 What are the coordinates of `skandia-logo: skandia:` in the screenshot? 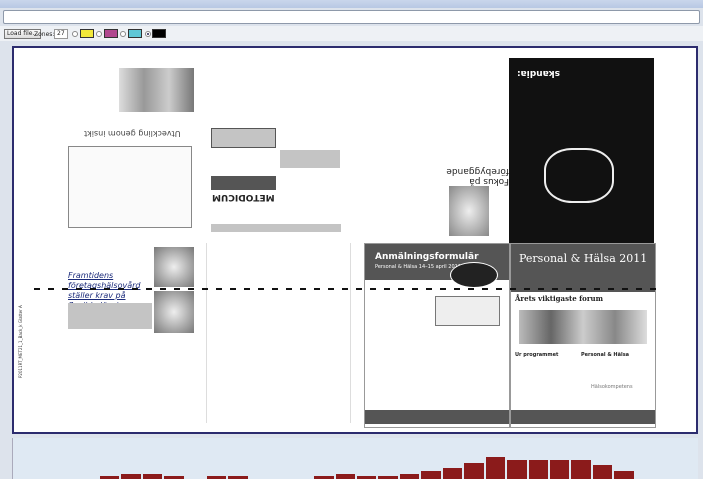 It's located at (539, 73).